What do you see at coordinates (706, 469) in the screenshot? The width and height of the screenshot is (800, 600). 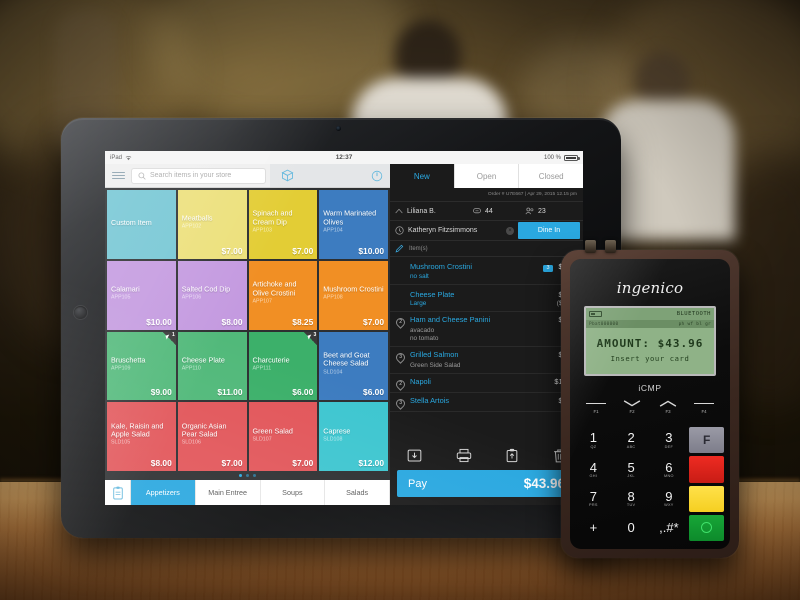 I see `keypad-cancel-key` at bounding box center [706, 469].